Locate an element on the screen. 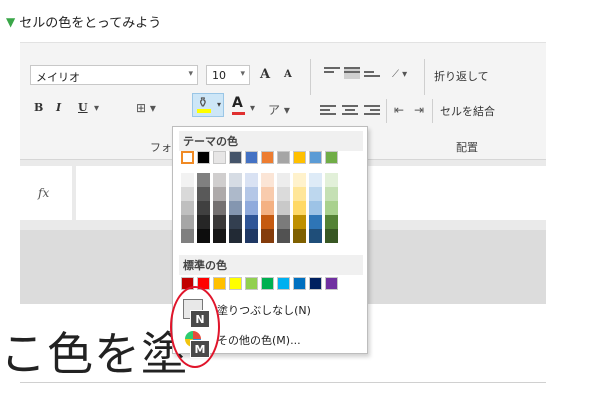  underline-button: U is located at coordinates (83, 107).